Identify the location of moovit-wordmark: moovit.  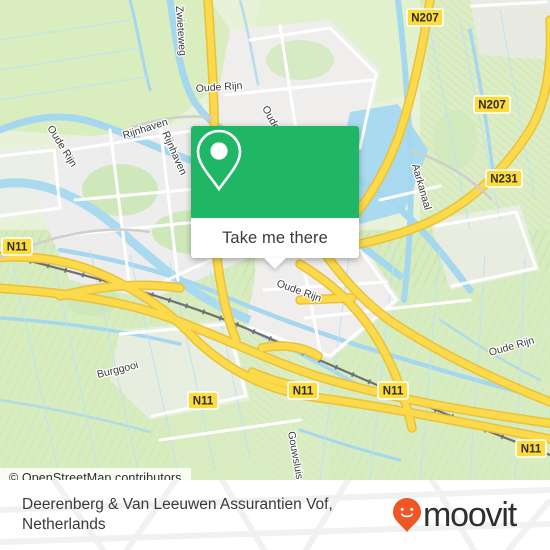
(470, 515).